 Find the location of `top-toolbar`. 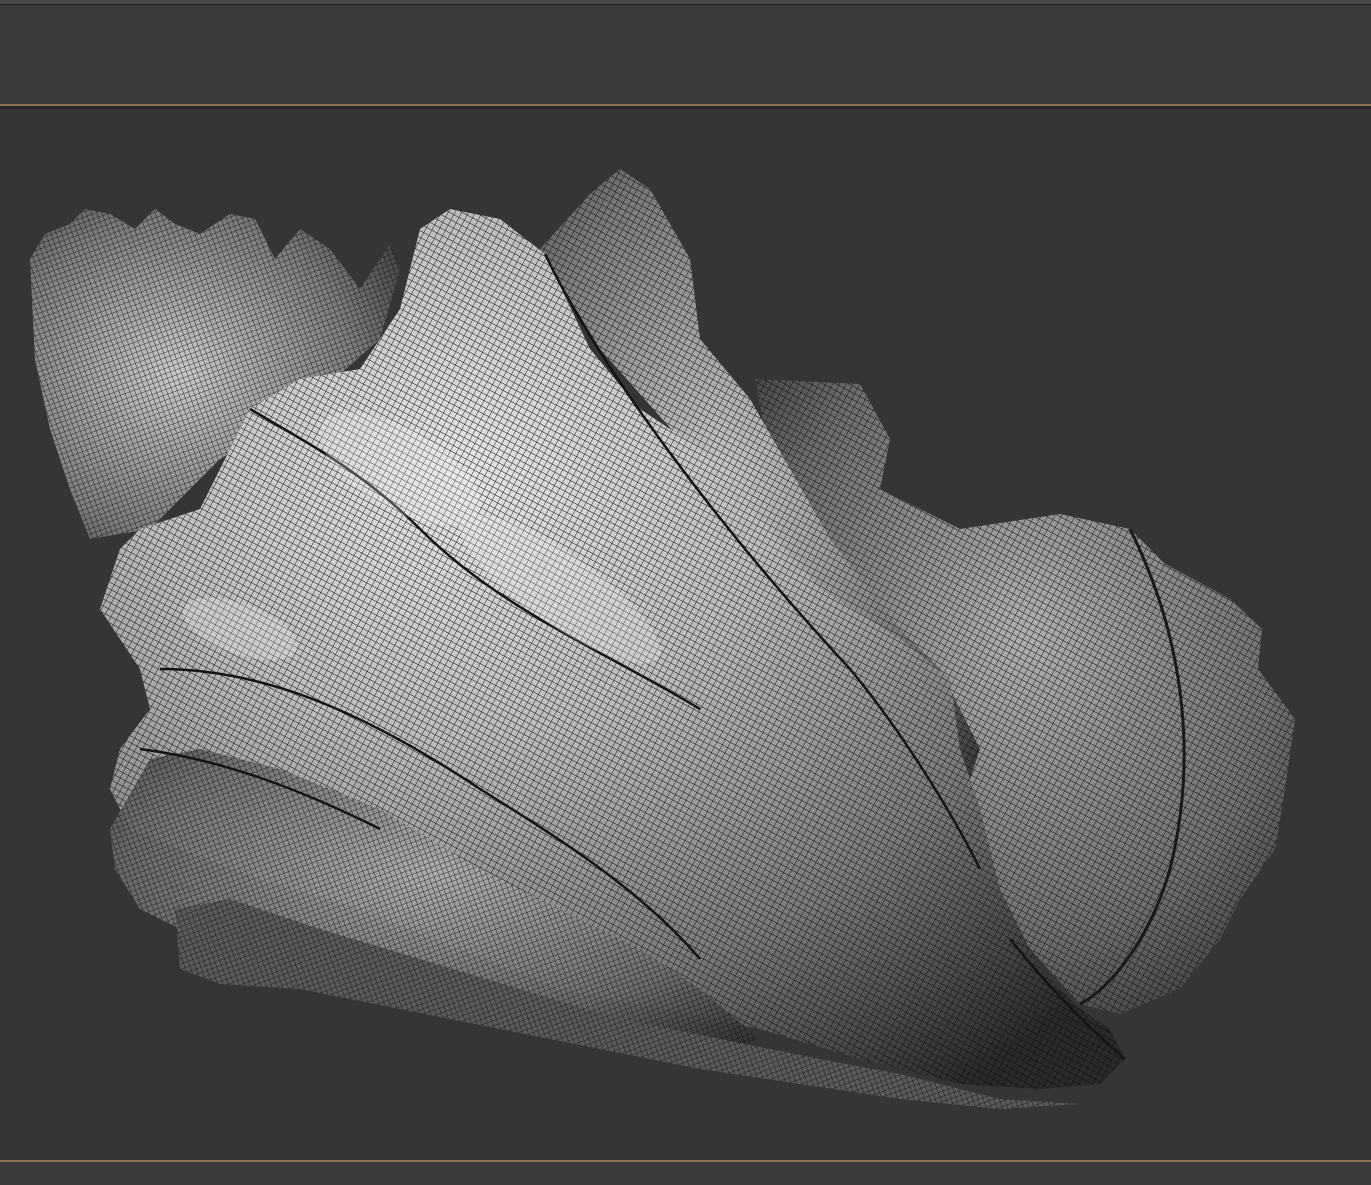

top-toolbar is located at coordinates (685, 54).